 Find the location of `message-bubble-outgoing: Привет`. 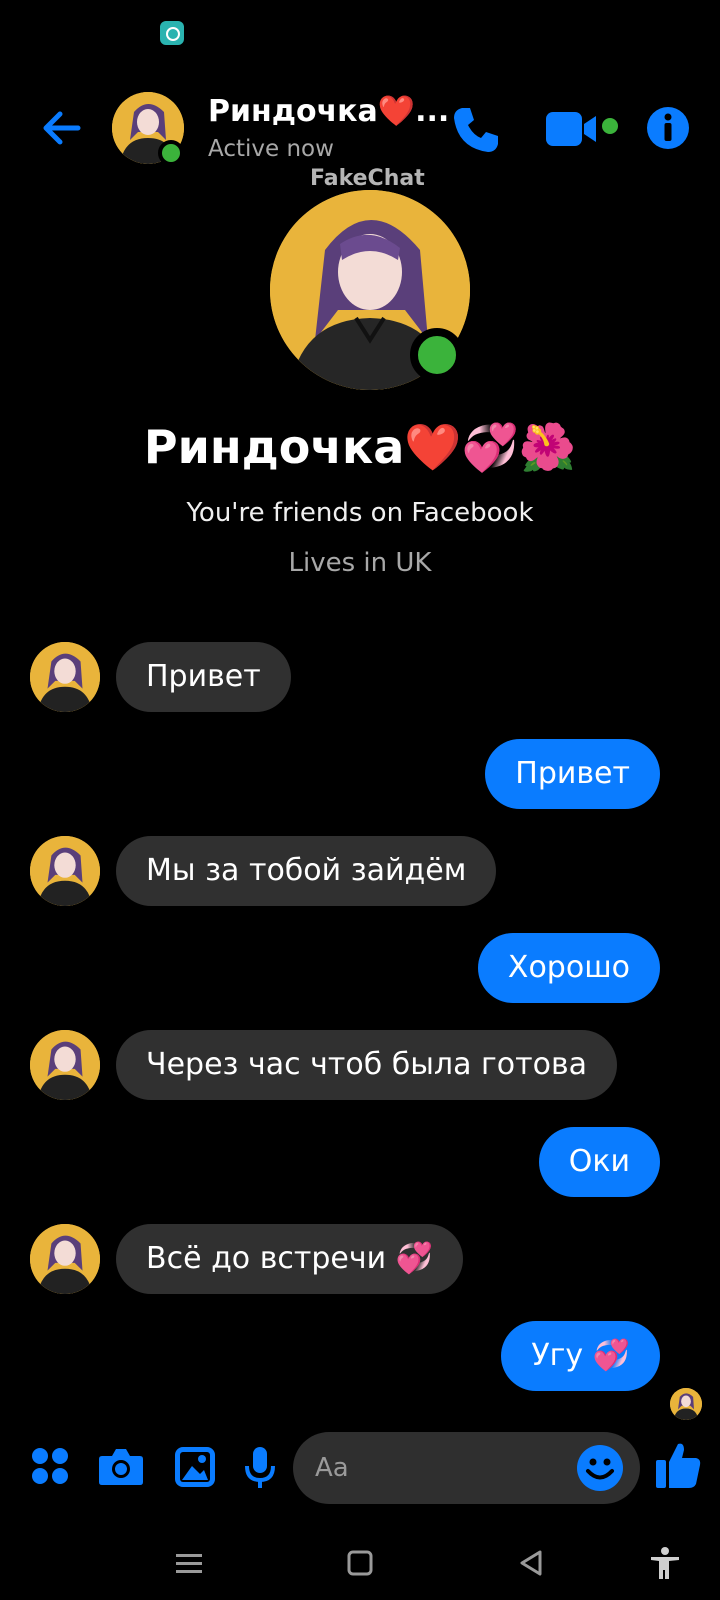

message-bubble-outgoing: Привет is located at coordinates (572, 774).